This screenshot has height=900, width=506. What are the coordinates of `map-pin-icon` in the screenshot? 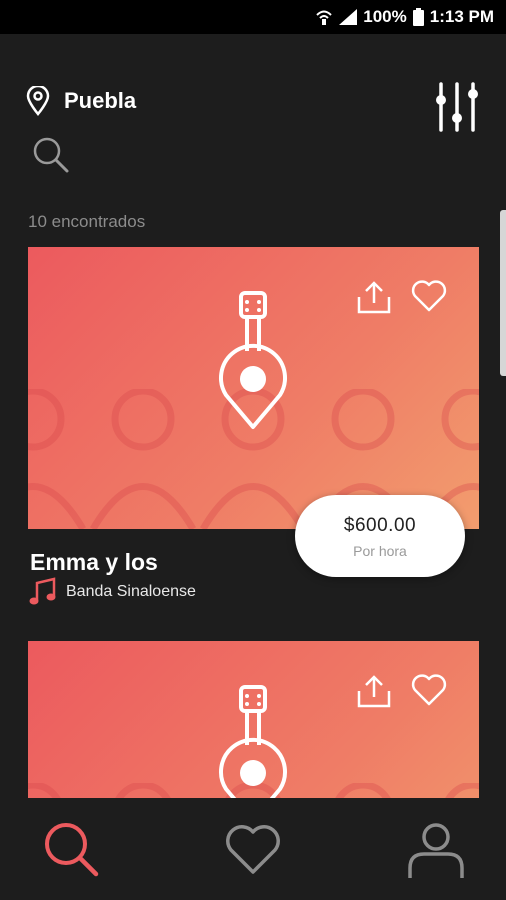 It's located at (38, 101).